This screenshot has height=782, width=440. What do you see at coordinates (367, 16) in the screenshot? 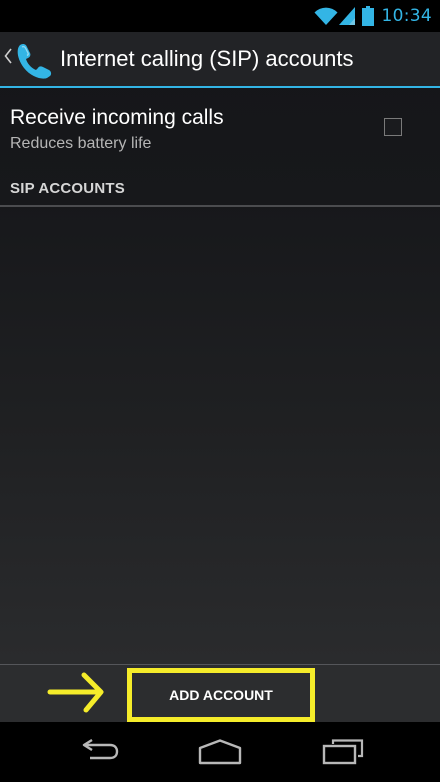
I see `battery-icon` at bounding box center [367, 16].